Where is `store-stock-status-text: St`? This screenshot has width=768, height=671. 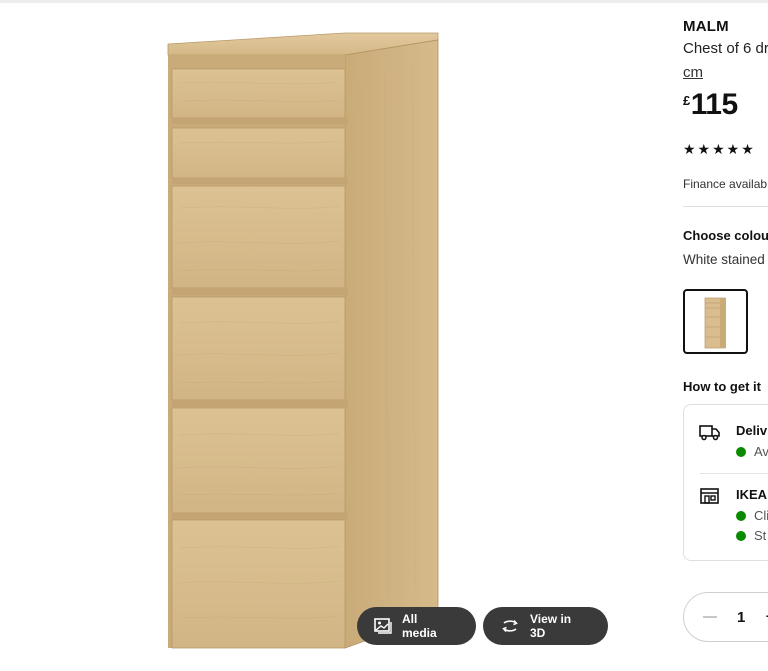
store-stock-status-text: St is located at coordinates (760, 535).